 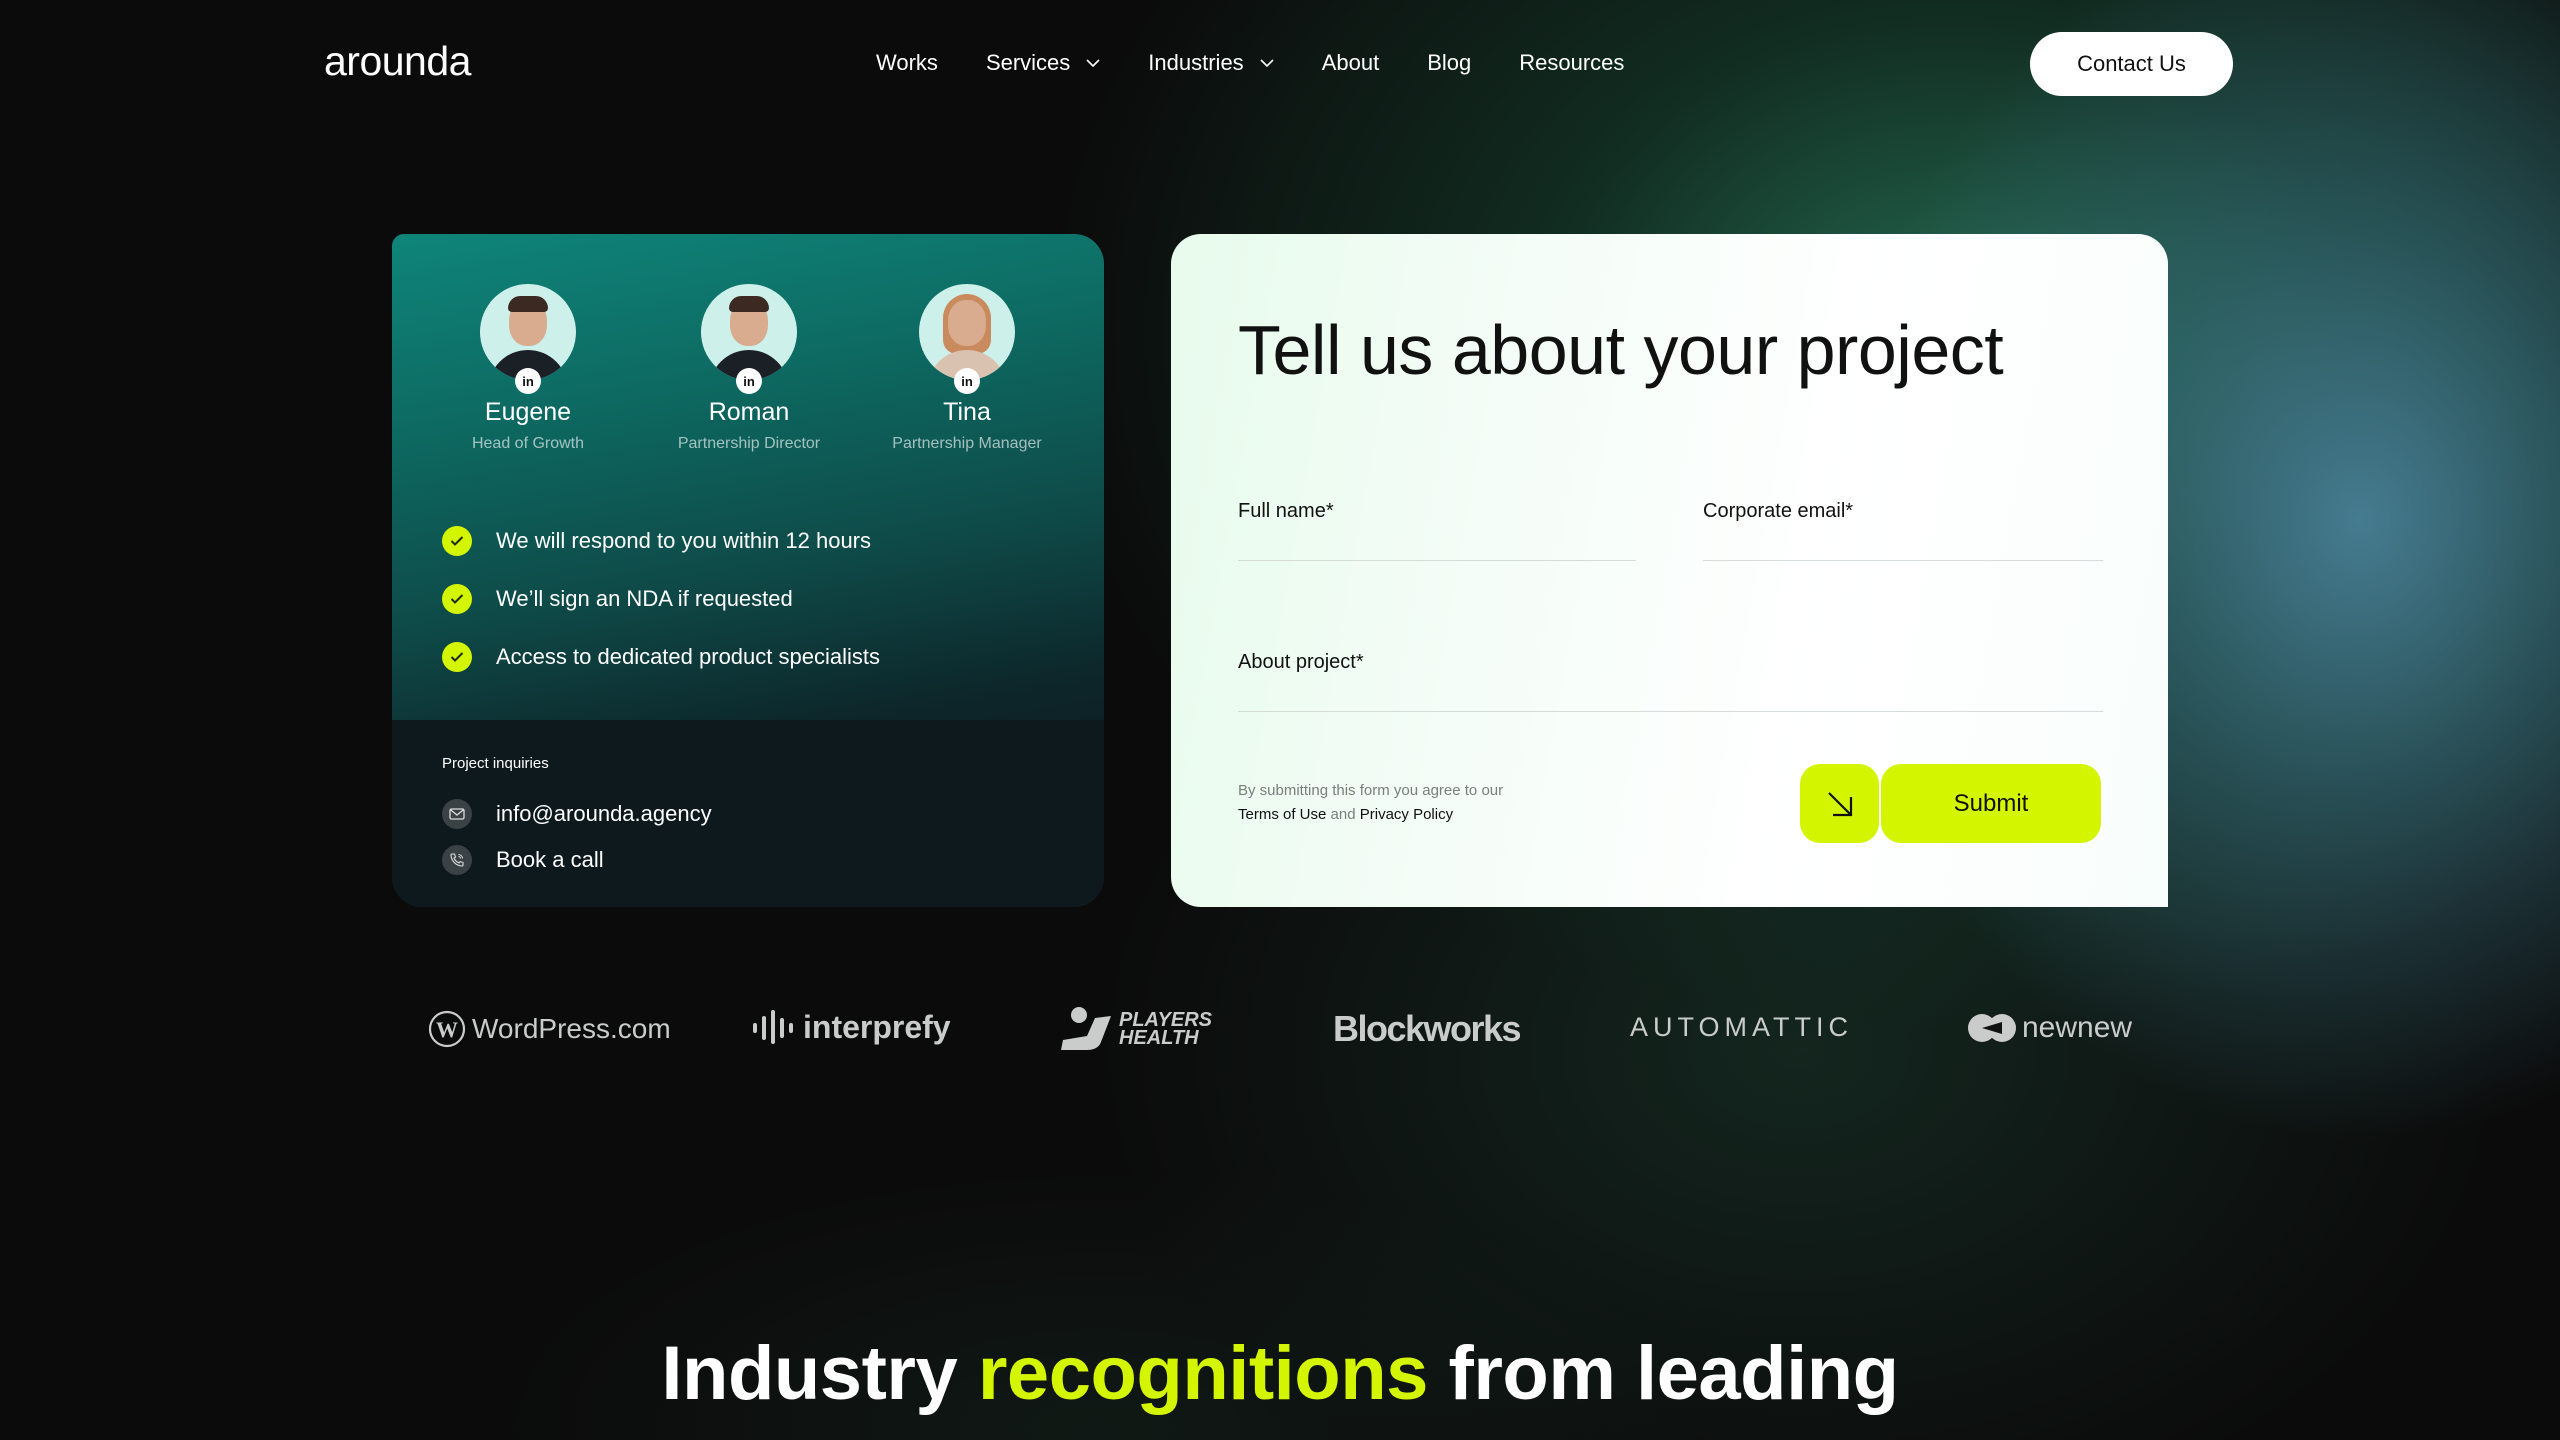 I want to click on book-call-link: Book a call, so click(x=523, y=860).